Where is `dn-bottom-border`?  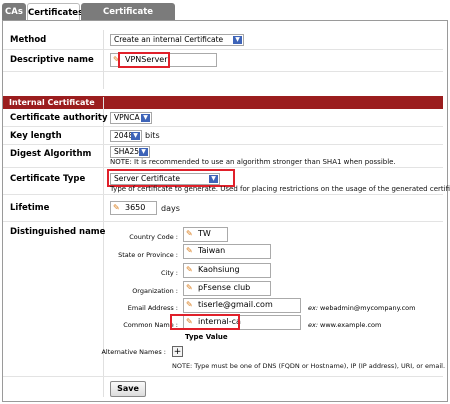 dn-bottom-border is located at coordinates (223, 376).